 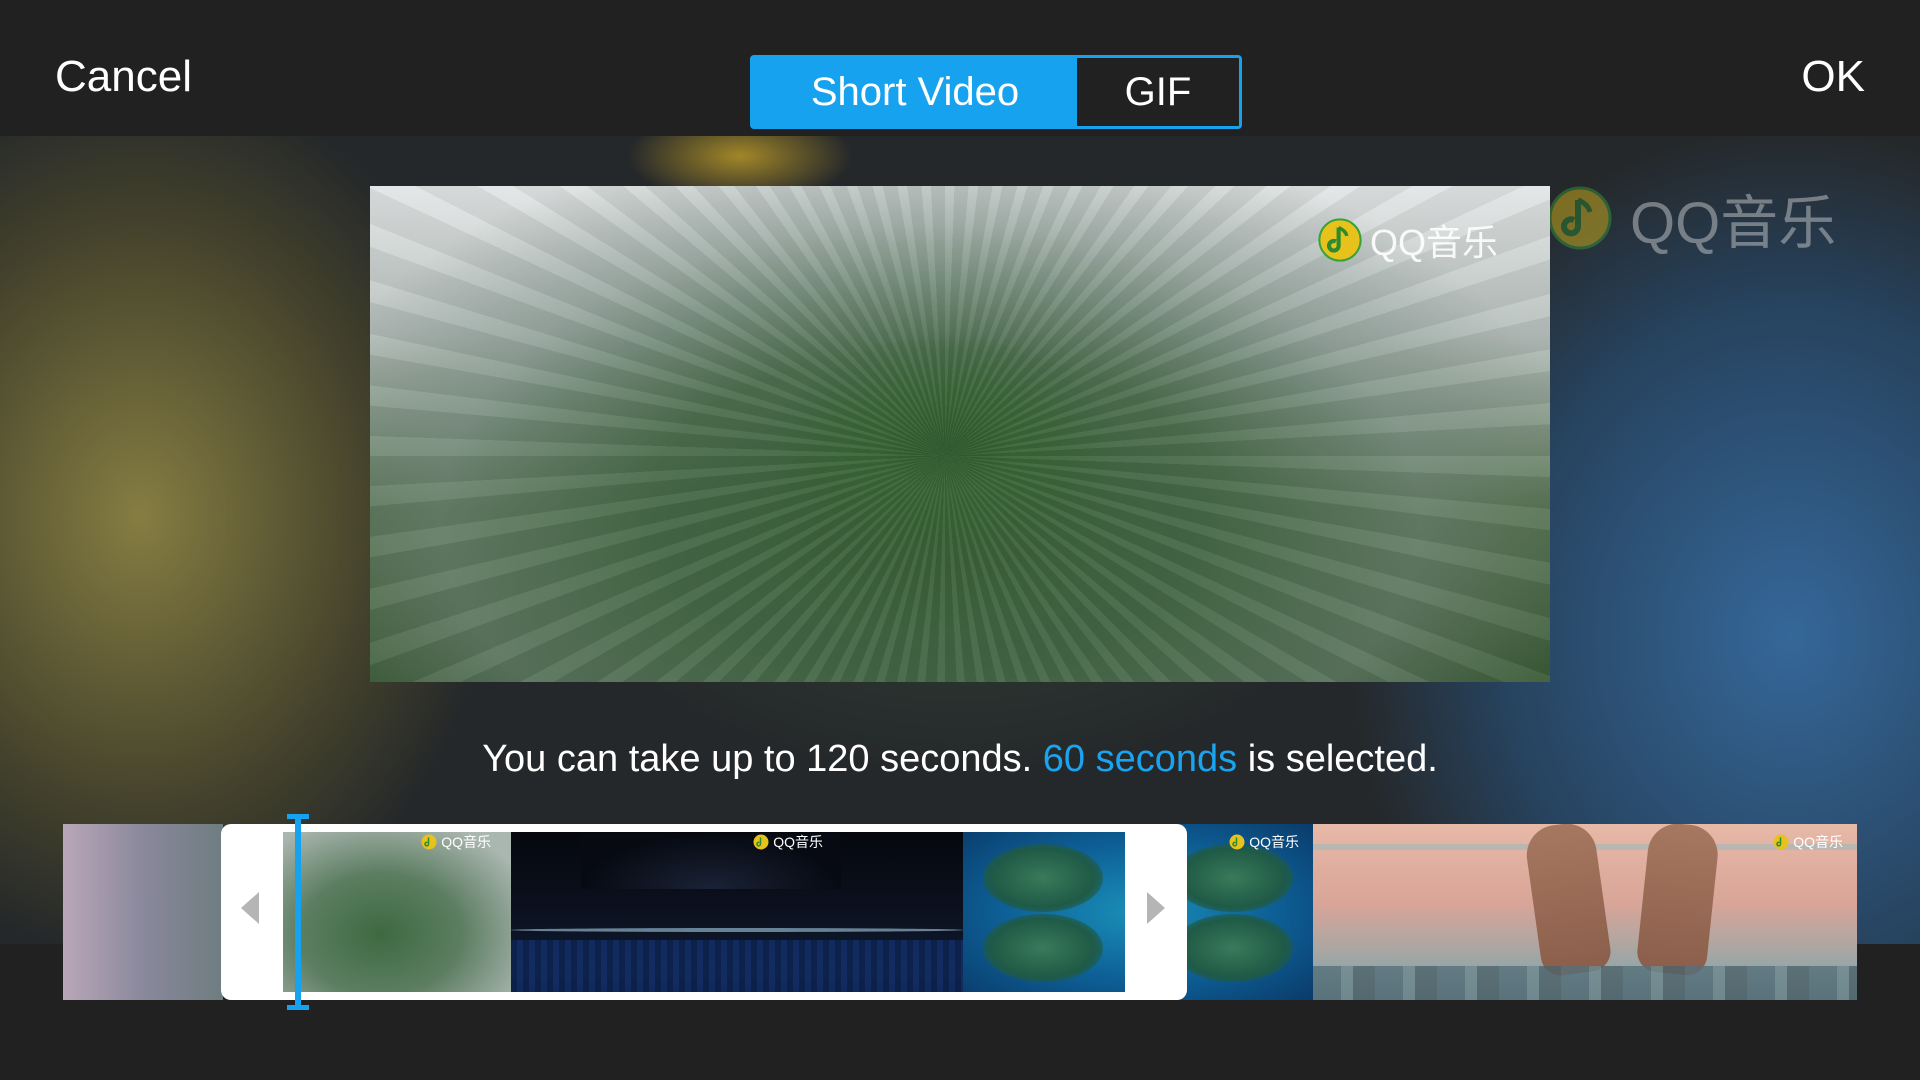 What do you see at coordinates (1337, 759) in the screenshot?
I see `info-suffix: is selected.` at bounding box center [1337, 759].